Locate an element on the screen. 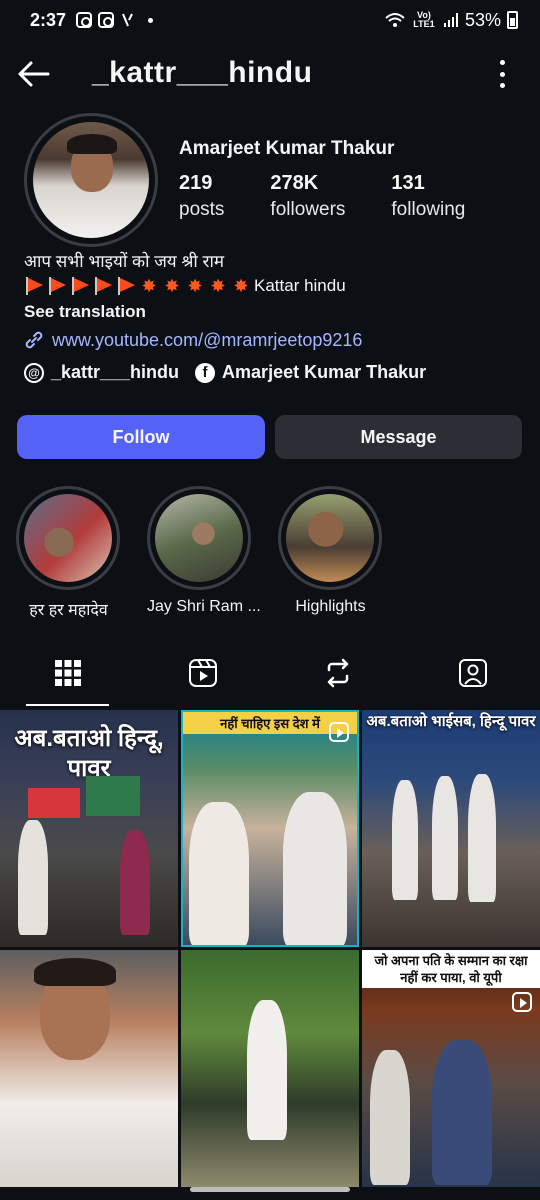  story-highlights: हर हर महादेव Jay Shri Ram ... Highlights is located at coordinates (199, 553).